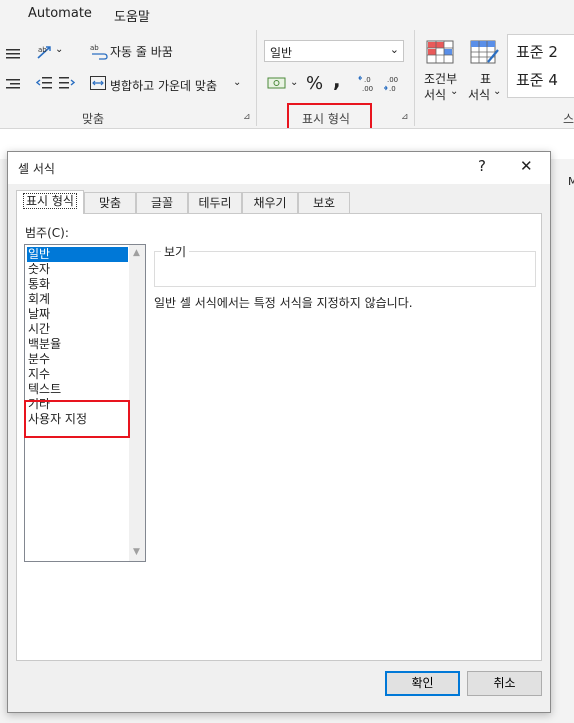 Image resolution: width=574 pixels, height=723 pixels. I want to click on format-description: 일반 셀 서식에서는 특정 서식을 지정하지 않습니다., so click(283, 303).